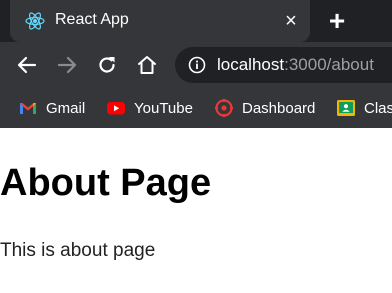 The height and width of the screenshot is (293, 392). Describe the element at coordinates (116, 108) in the screenshot. I see `youtube-icon` at that location.